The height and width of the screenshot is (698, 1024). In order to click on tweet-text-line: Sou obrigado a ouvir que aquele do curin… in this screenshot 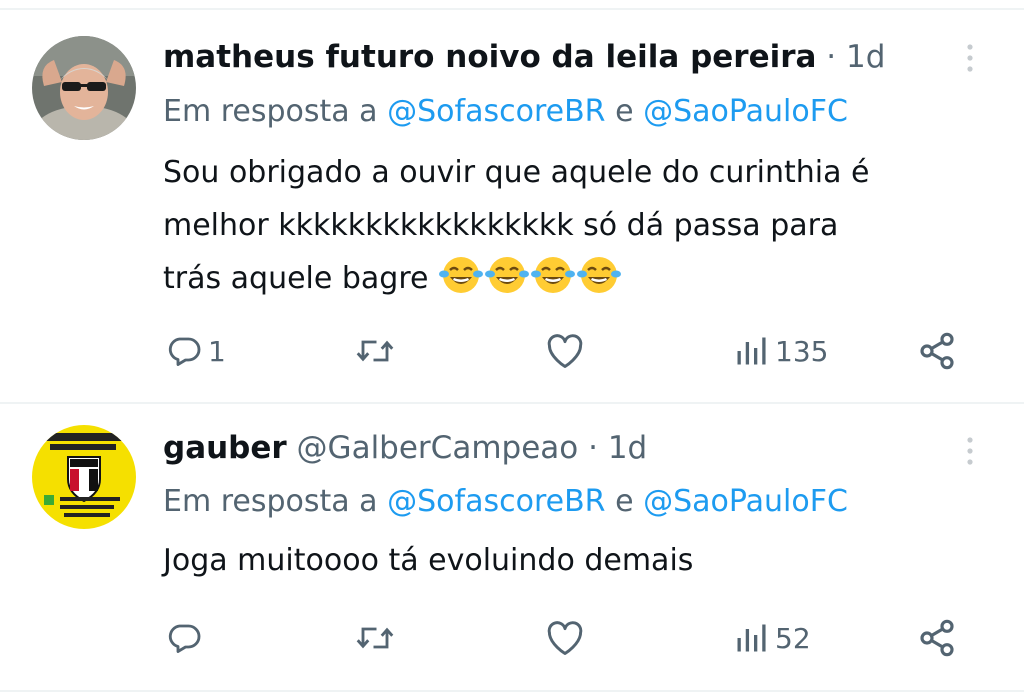, I will do `click(516, 172)`.